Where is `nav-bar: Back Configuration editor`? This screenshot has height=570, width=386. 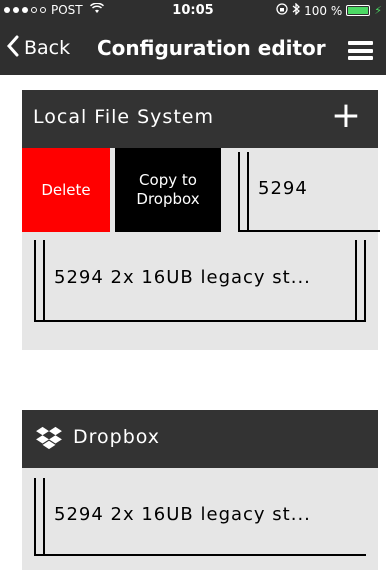 nav-bar: Back Configuration editor is located at coordinates (193, 48).